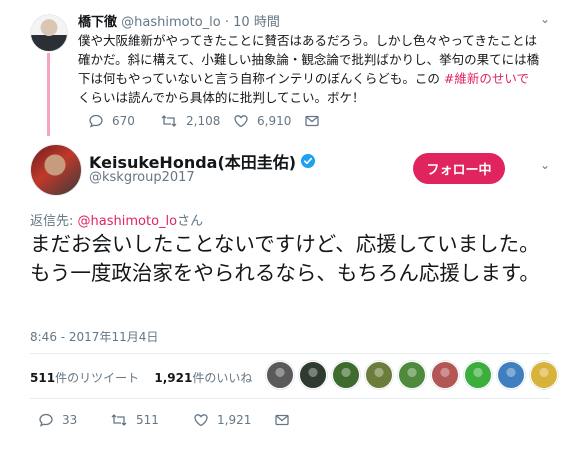 The width and height of the screenshot is (570, 453). What do you see at coordinates (128, 221) in the screenshot?
I see `mention-link: @hashimoto_lo` at bounding box center [128, 221].